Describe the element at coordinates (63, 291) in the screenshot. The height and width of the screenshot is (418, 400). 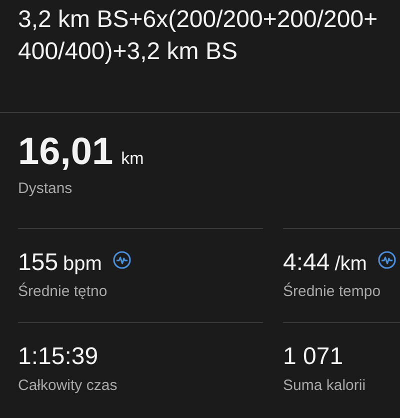
I see `stat-label: Średnie tętno` at that location.